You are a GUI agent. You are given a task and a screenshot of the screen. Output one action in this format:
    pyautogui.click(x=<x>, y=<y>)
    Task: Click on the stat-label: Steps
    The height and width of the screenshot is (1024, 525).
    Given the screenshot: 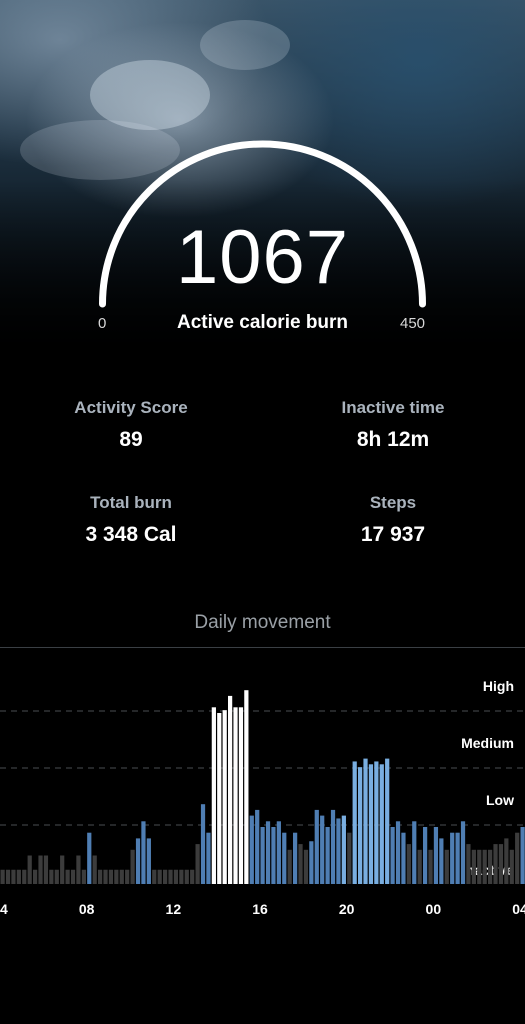 What is the action you would take?
    pyautogui.click(x=393, y=502)
    